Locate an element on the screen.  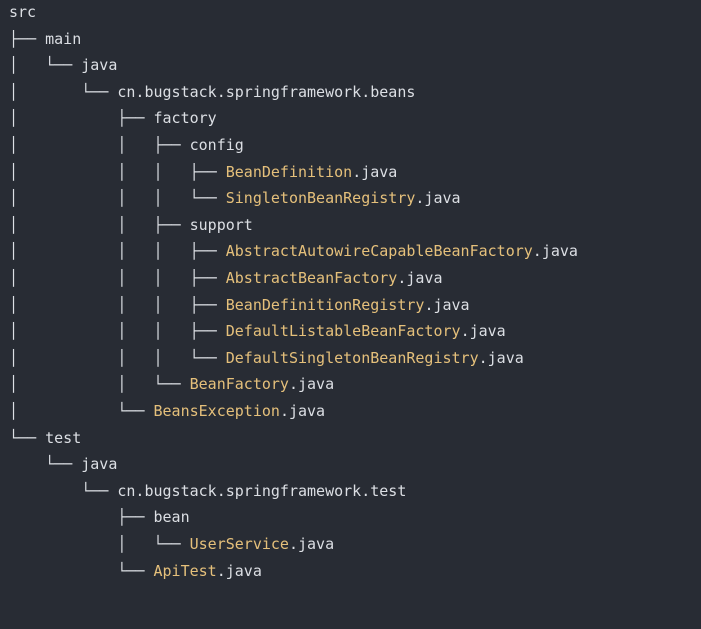
tree-file-row: │ └── UserService.java is located at coordinates (171, 544).